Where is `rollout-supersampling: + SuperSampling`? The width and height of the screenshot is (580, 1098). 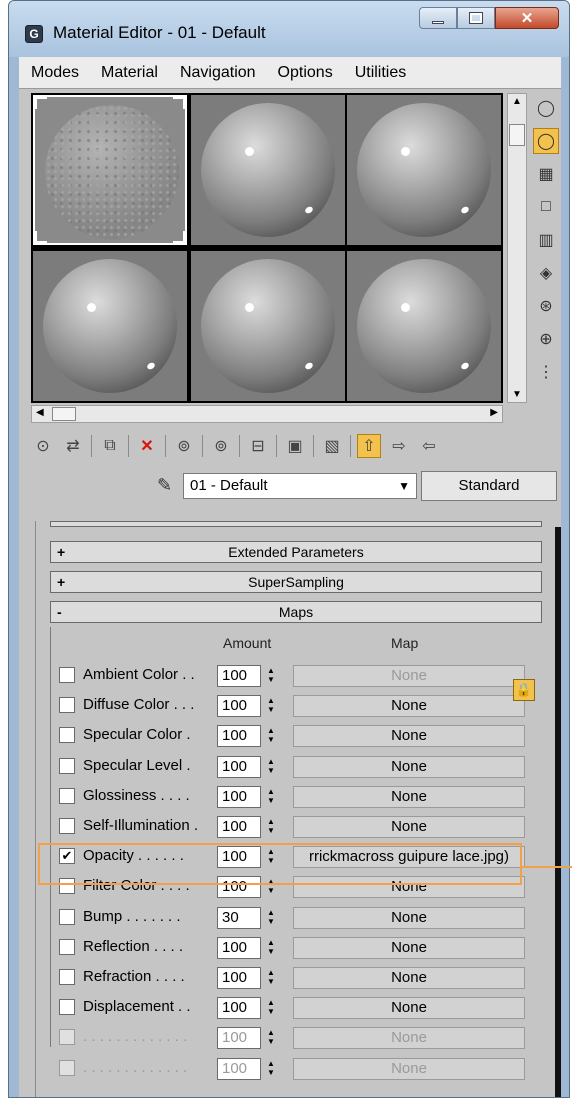
rollout-supersampling: + SuperSampling is located at coordinates (296, 582).